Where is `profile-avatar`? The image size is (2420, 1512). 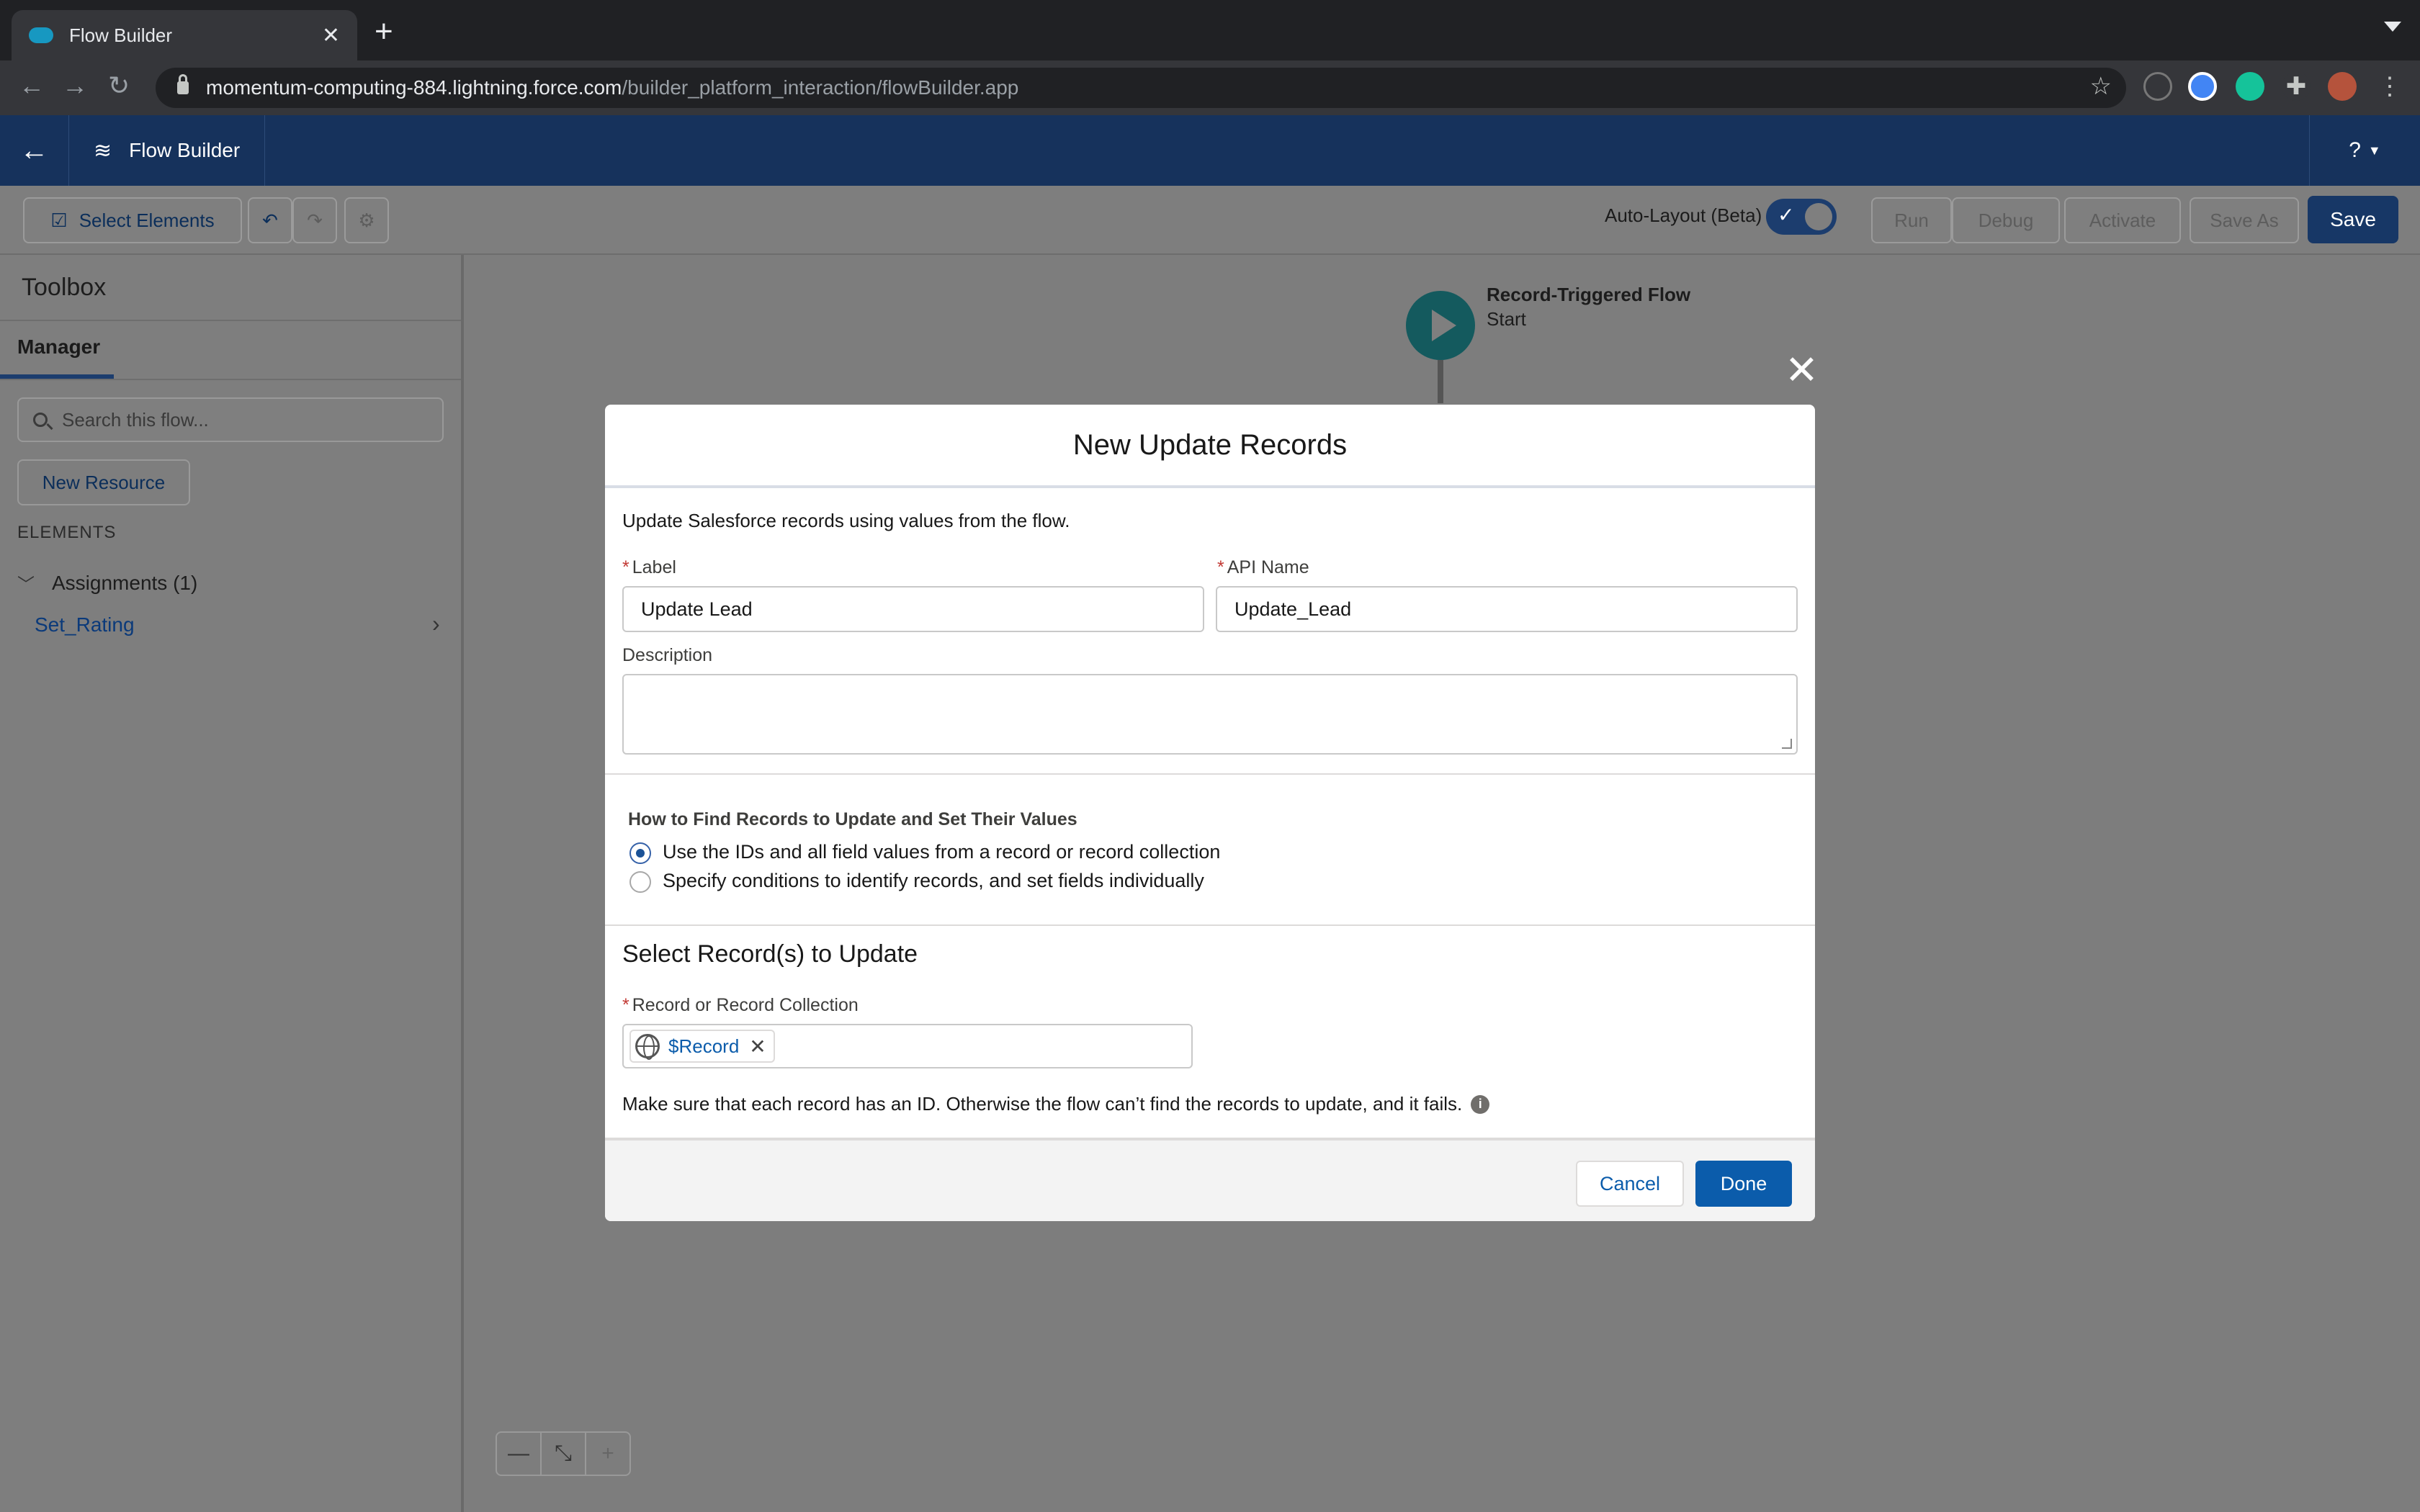 profile-avatar is located at coordinates (2342, 86).